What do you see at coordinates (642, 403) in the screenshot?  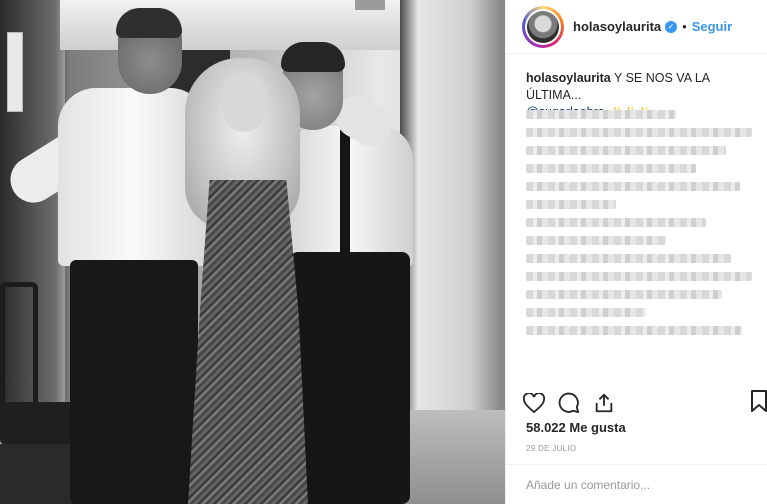 I see `post-actions` at bounding box center [642, 403].